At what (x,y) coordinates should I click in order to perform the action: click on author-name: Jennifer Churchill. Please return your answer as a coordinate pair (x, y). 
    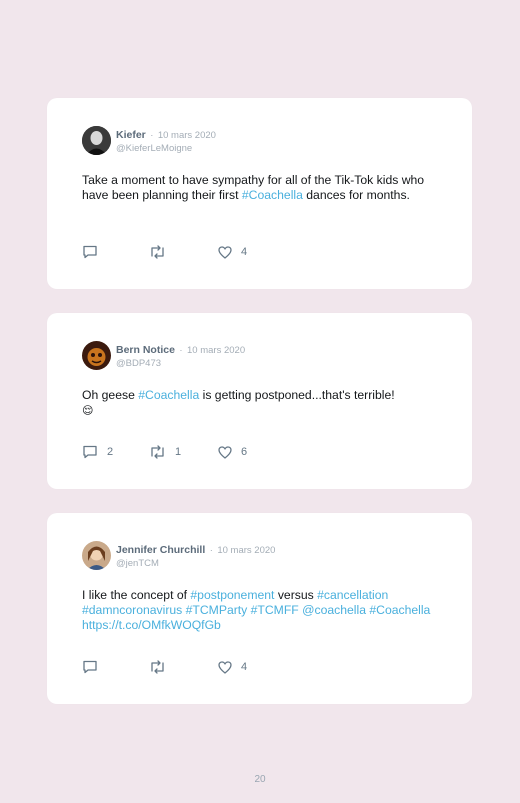
    Looking at the image, I should click on (160, 550).